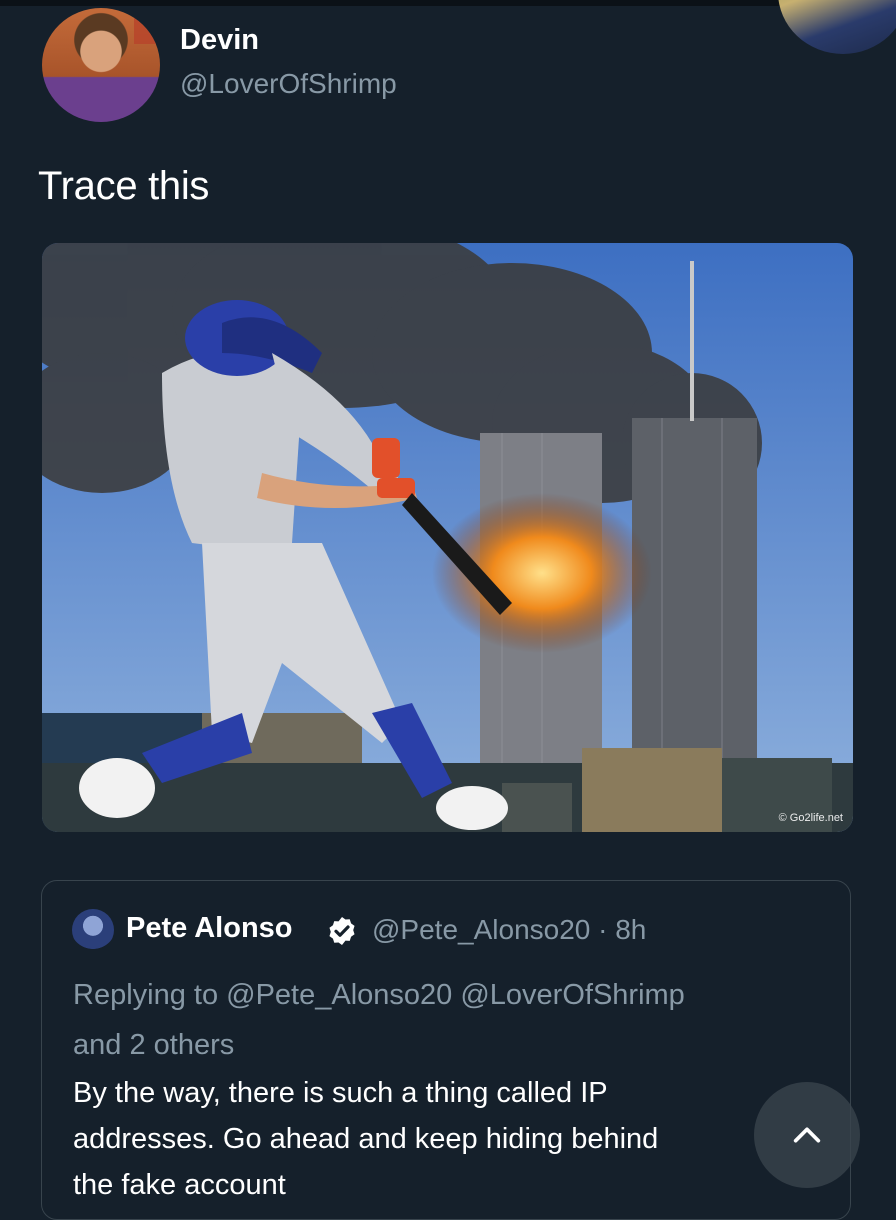  I want to click on author-avatar, so click(101, 65).